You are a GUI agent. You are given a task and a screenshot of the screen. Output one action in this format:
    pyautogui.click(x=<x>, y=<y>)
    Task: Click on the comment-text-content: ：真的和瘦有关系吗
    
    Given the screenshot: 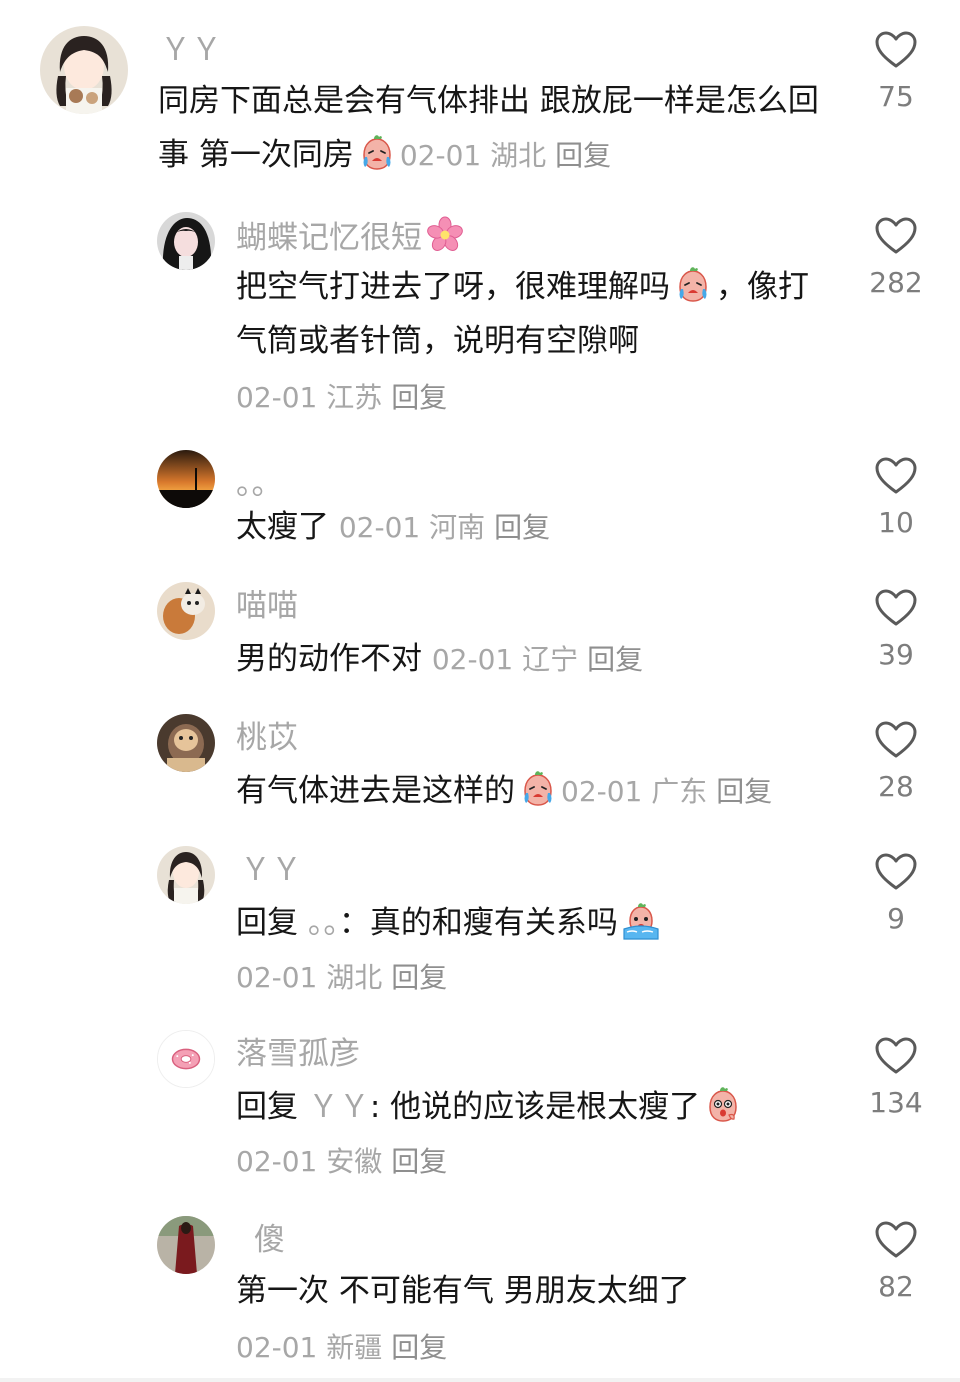 What is the action you would take?
    pyautogui.click(x=478, y=923)
    